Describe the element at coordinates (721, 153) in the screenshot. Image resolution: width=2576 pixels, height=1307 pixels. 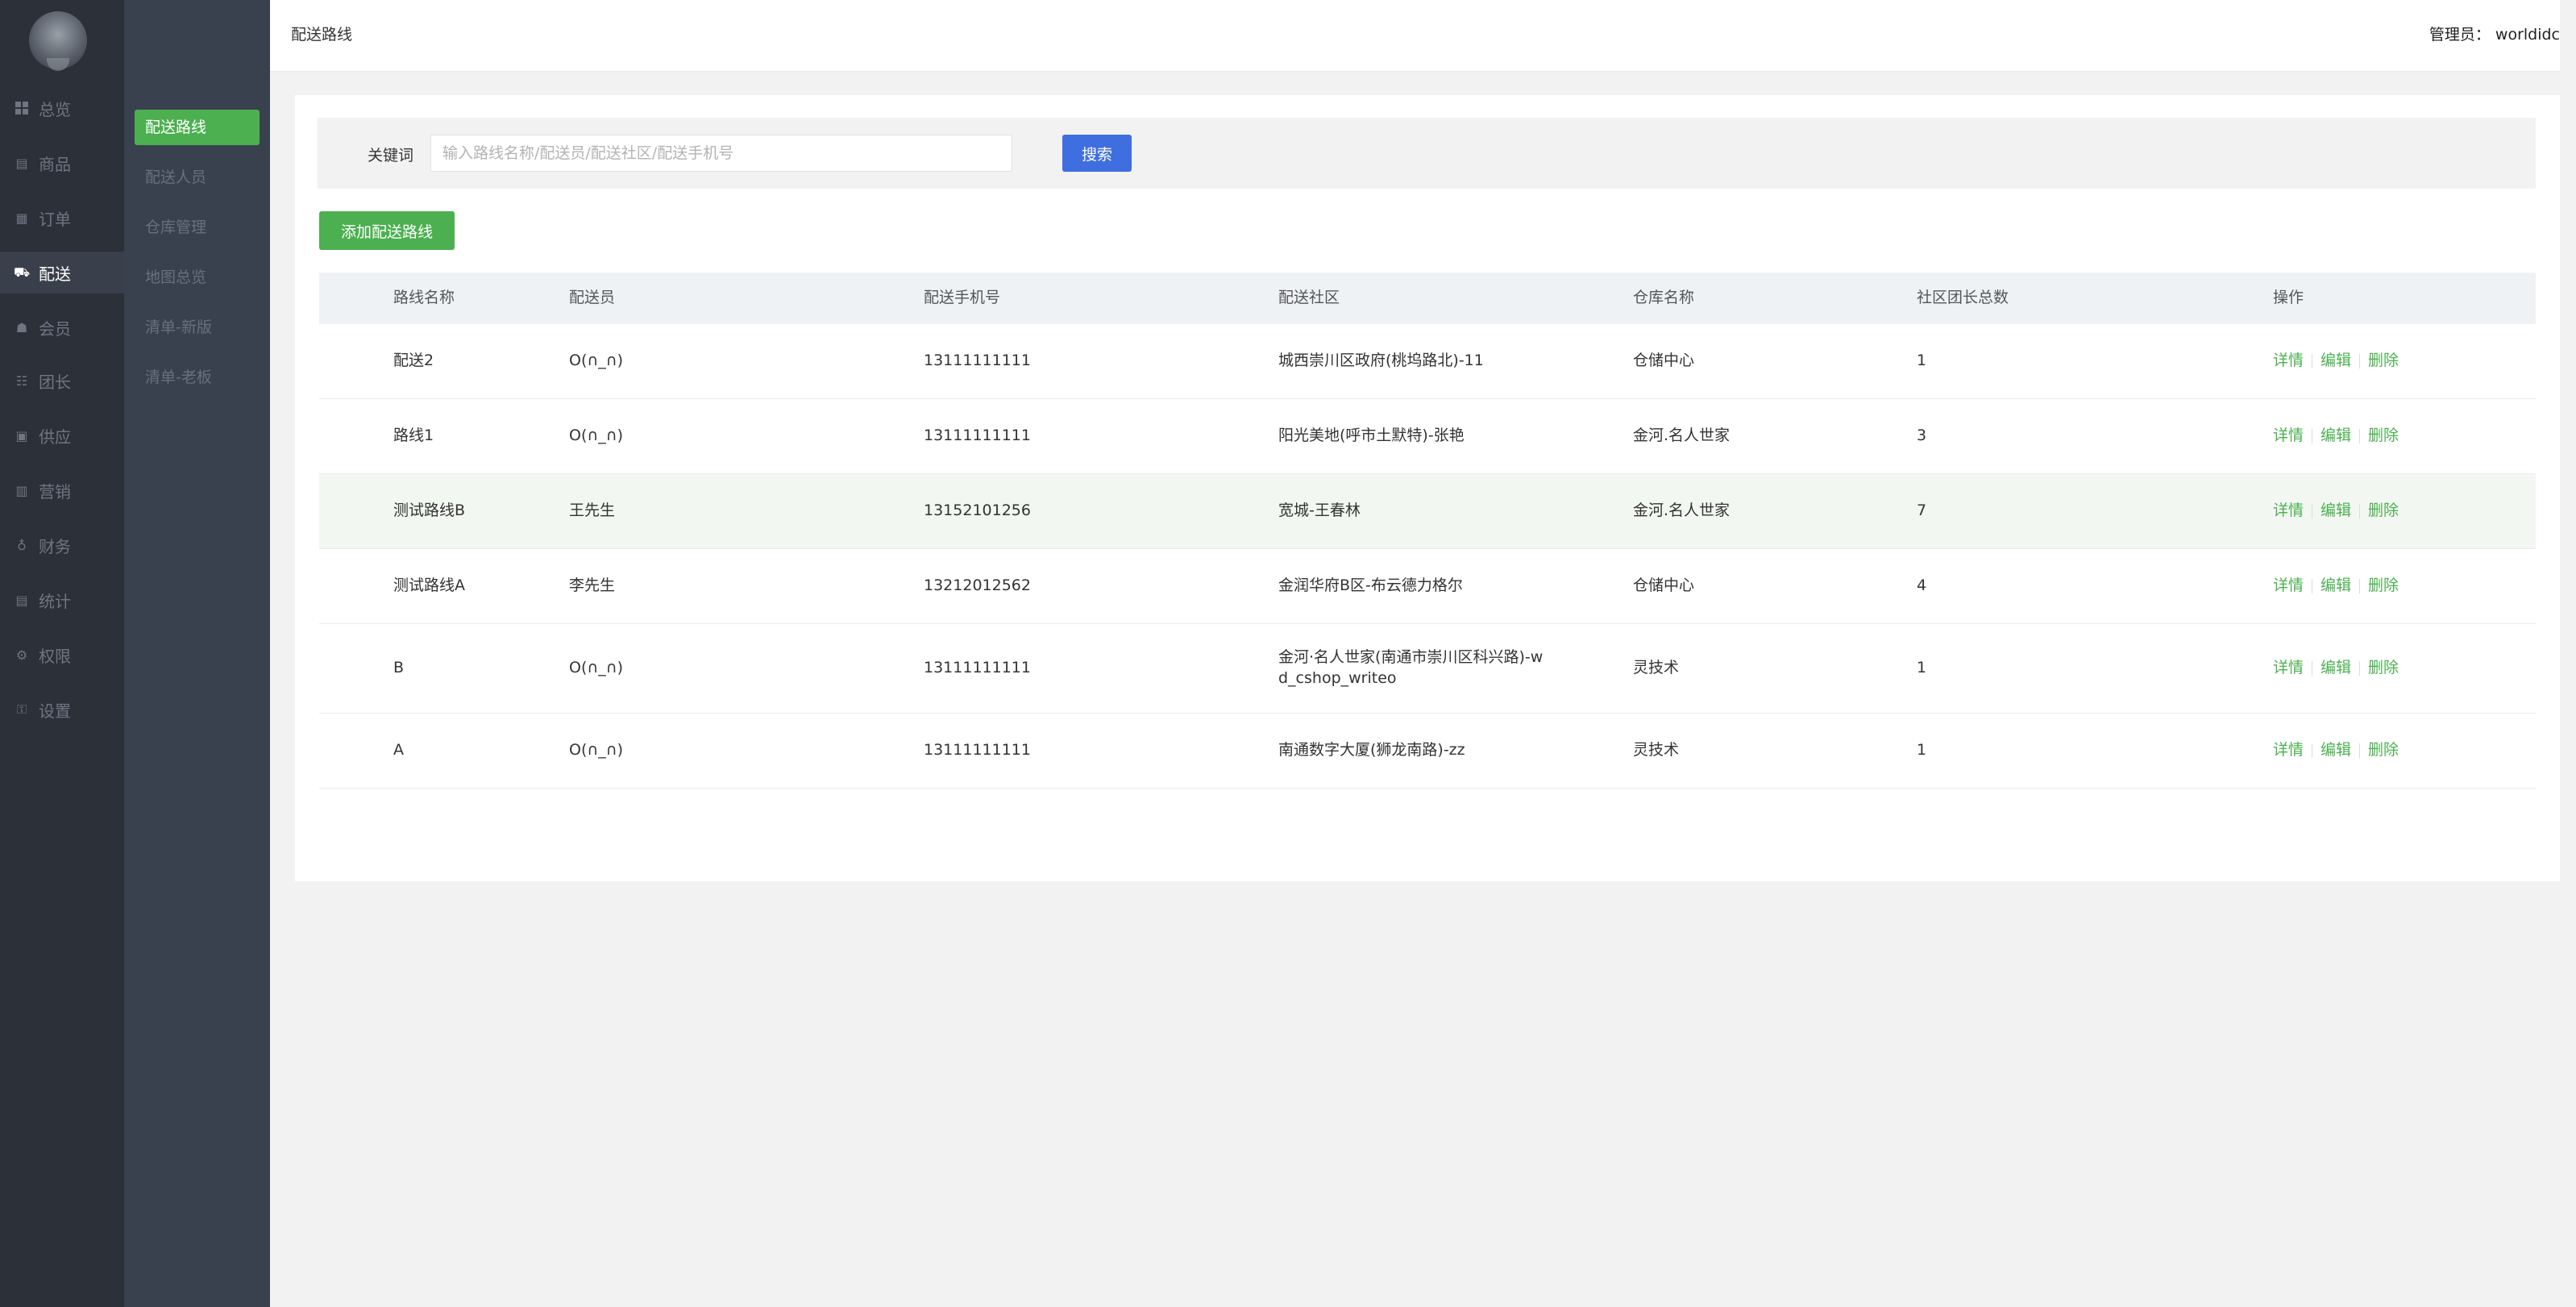
I see `search-input` at that location.